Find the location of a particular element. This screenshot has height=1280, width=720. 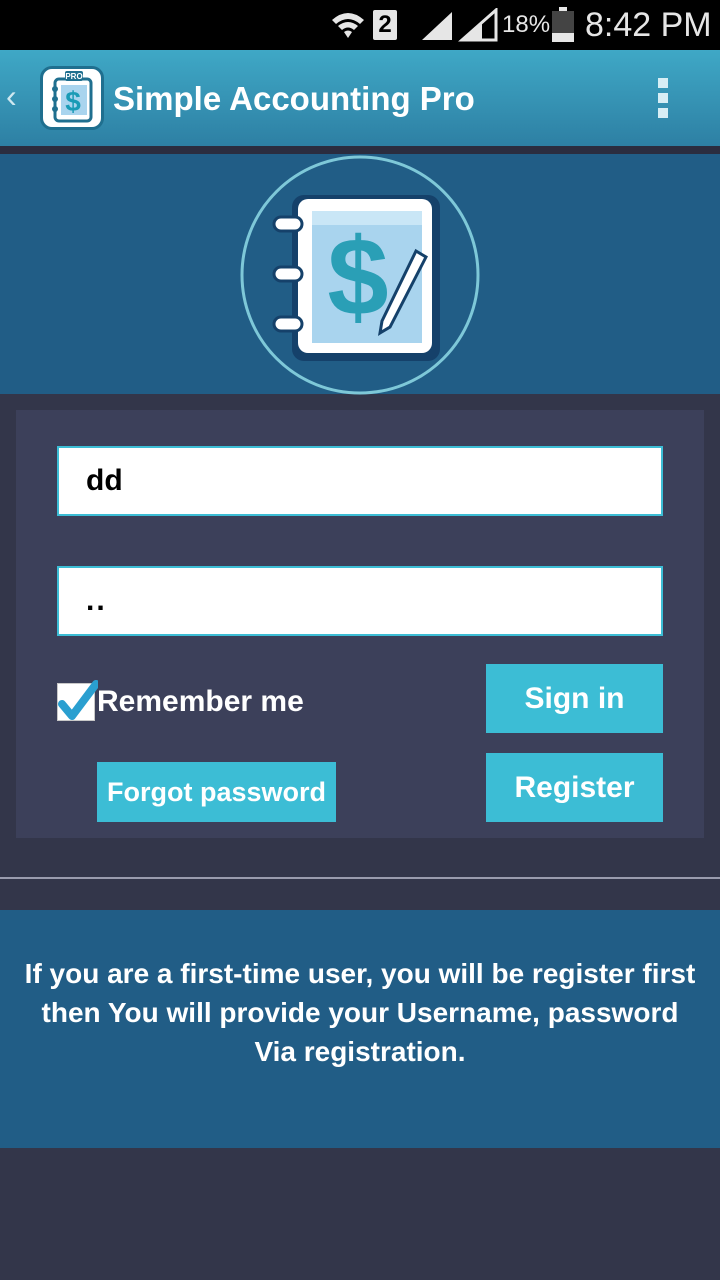

register-button: Register is located at coordinates (574, 787).